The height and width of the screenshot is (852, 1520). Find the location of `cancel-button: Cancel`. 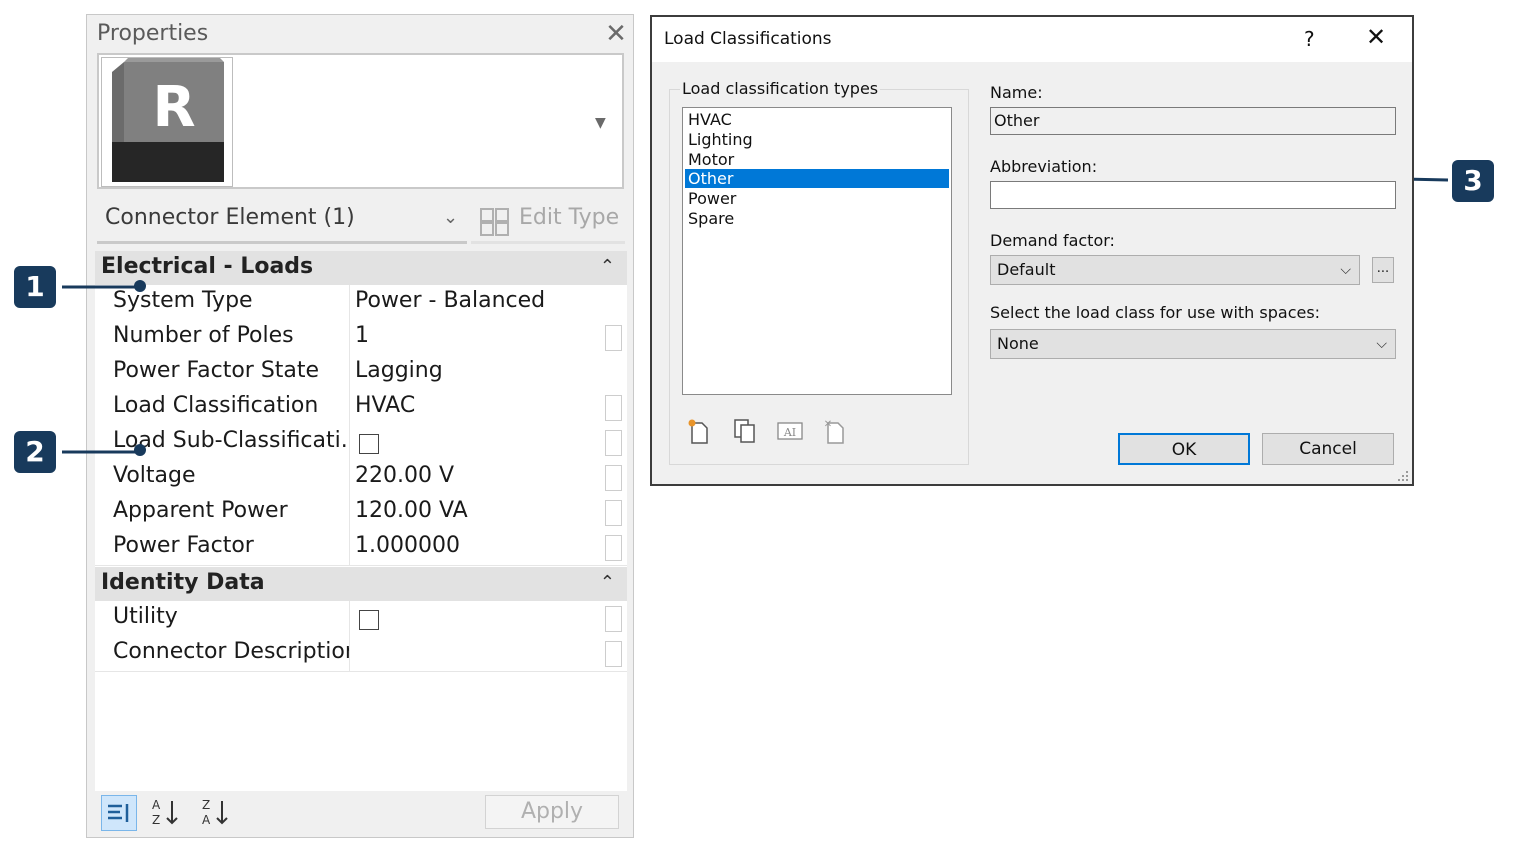

cancel-button: Cancel is located at coordinates (1328, 449).